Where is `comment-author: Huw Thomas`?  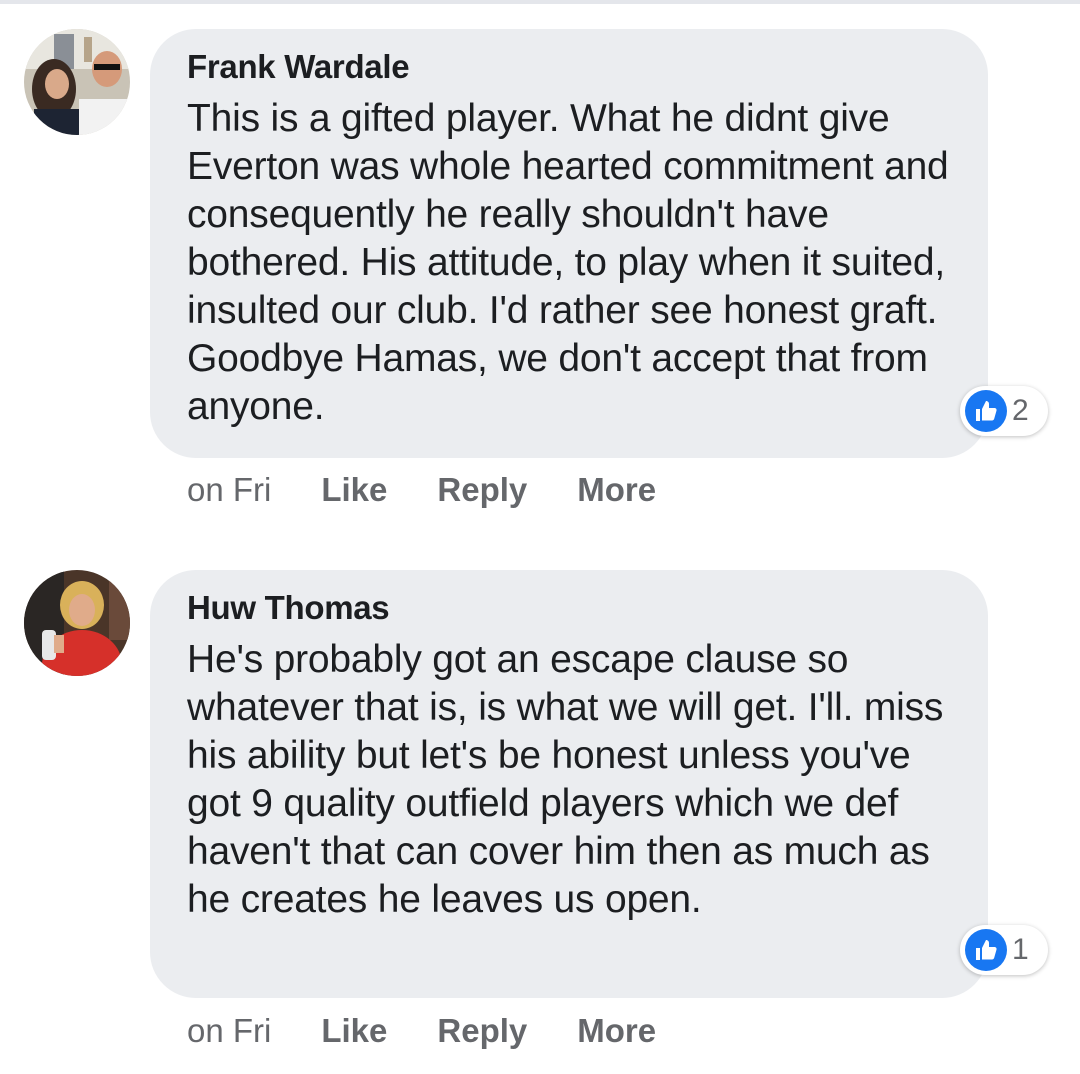 comment-author: Huw Thomas is located at coordinates (572, 608).